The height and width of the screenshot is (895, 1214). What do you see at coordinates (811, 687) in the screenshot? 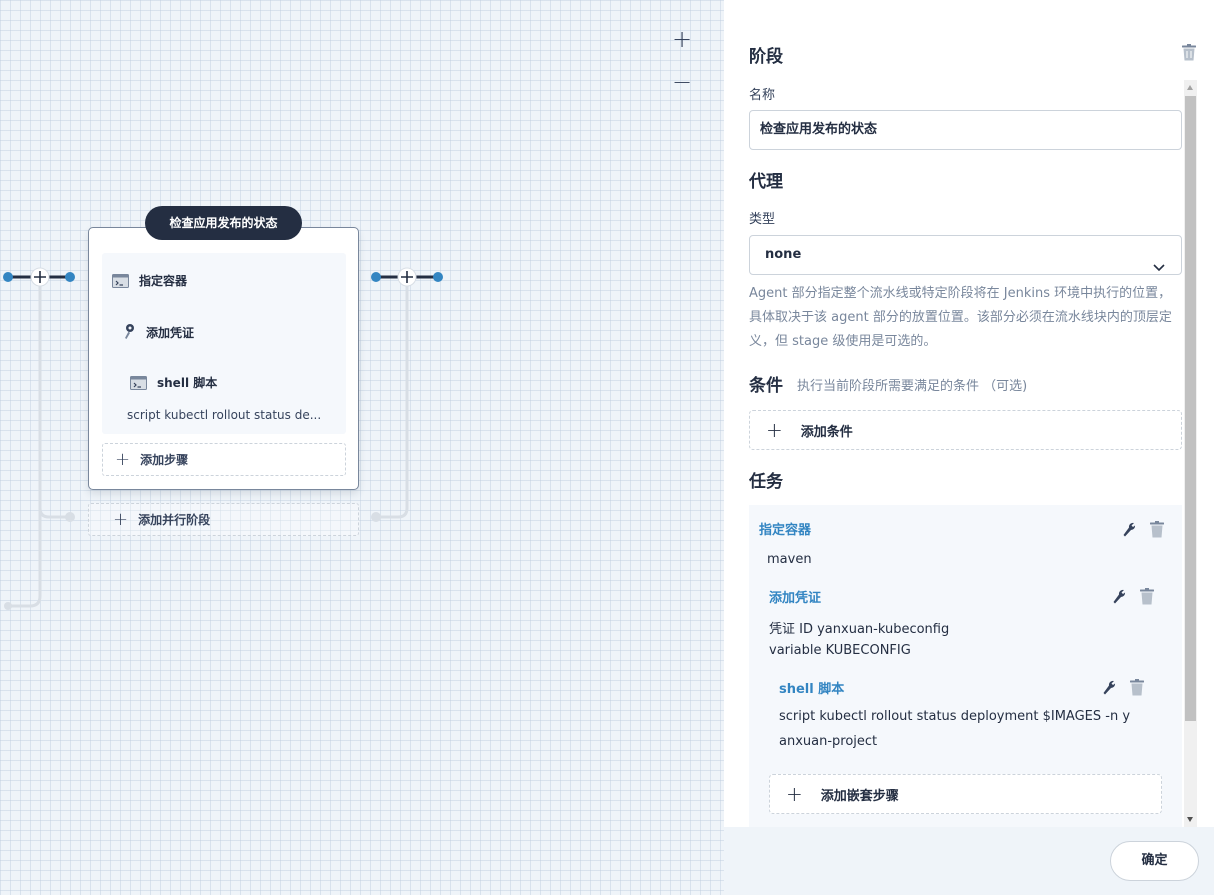
I see `task-shell-title: shell 脚本` at bounding box center [811, 687].